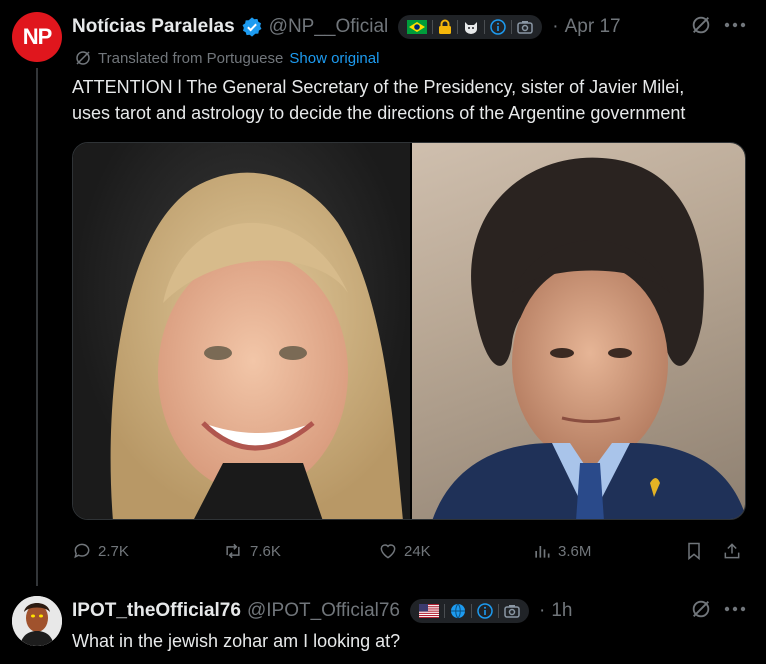 The height and width of the screenshot is (664, 766). What do you see at coordinates (252, 27) in the screenshot?
I see `verified-icon` at bounding box center [252, 27].